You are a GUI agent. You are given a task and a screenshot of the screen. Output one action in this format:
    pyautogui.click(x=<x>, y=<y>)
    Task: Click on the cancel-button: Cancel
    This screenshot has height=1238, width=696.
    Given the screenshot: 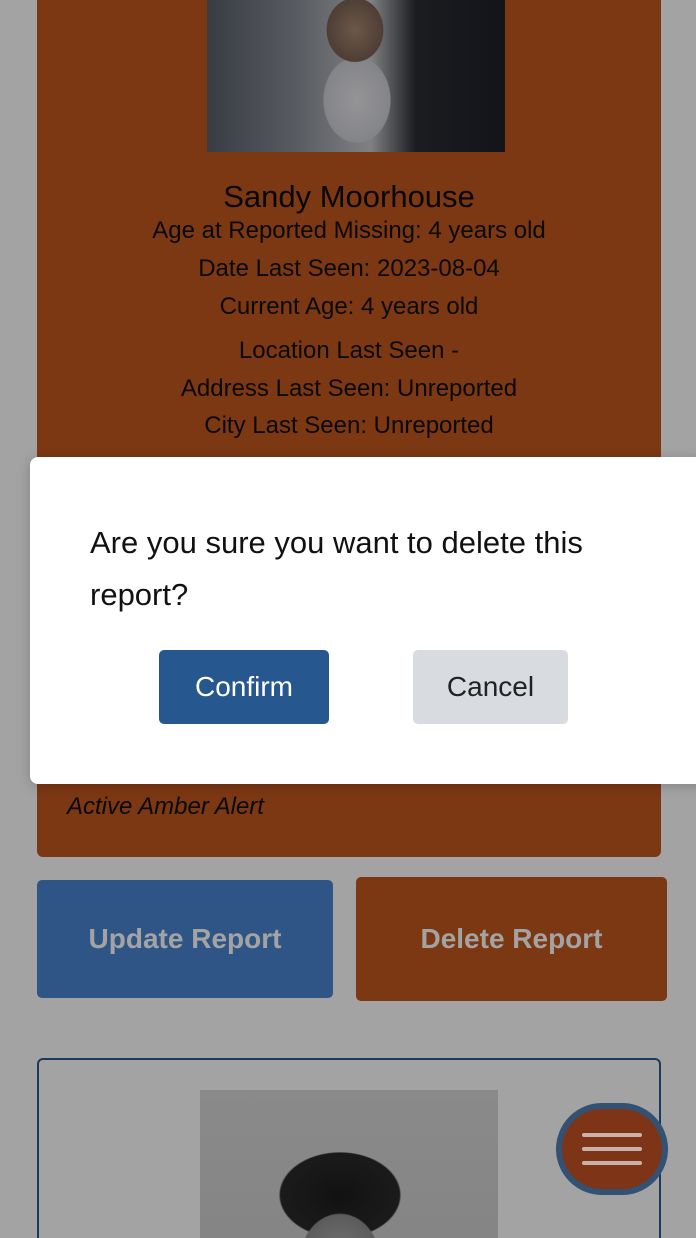 What is the action you would take?
    pyautogui.click(x=490, y=687)
    